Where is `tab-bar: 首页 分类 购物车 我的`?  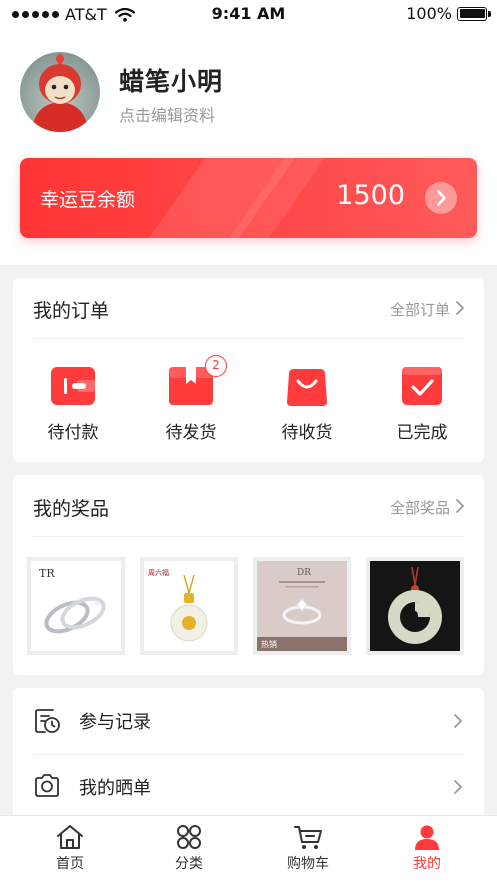 tab-bar: 首页 分类 购物车 我的 is located at coordinates (248, 849).